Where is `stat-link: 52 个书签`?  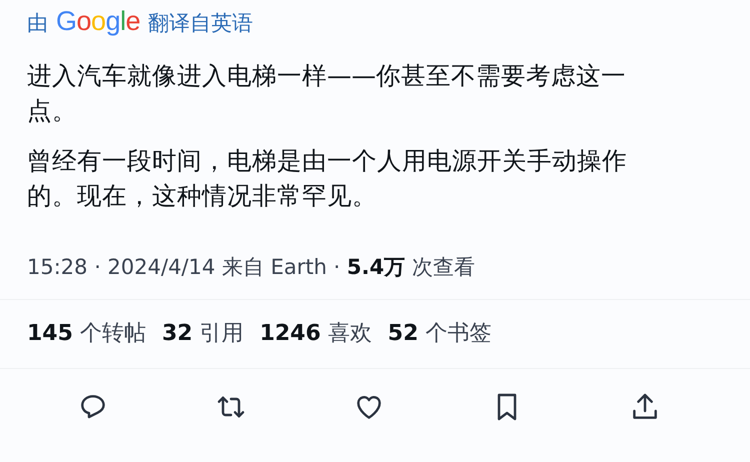 stat-link: 52 个书签 is located at coordinates (440, 334).